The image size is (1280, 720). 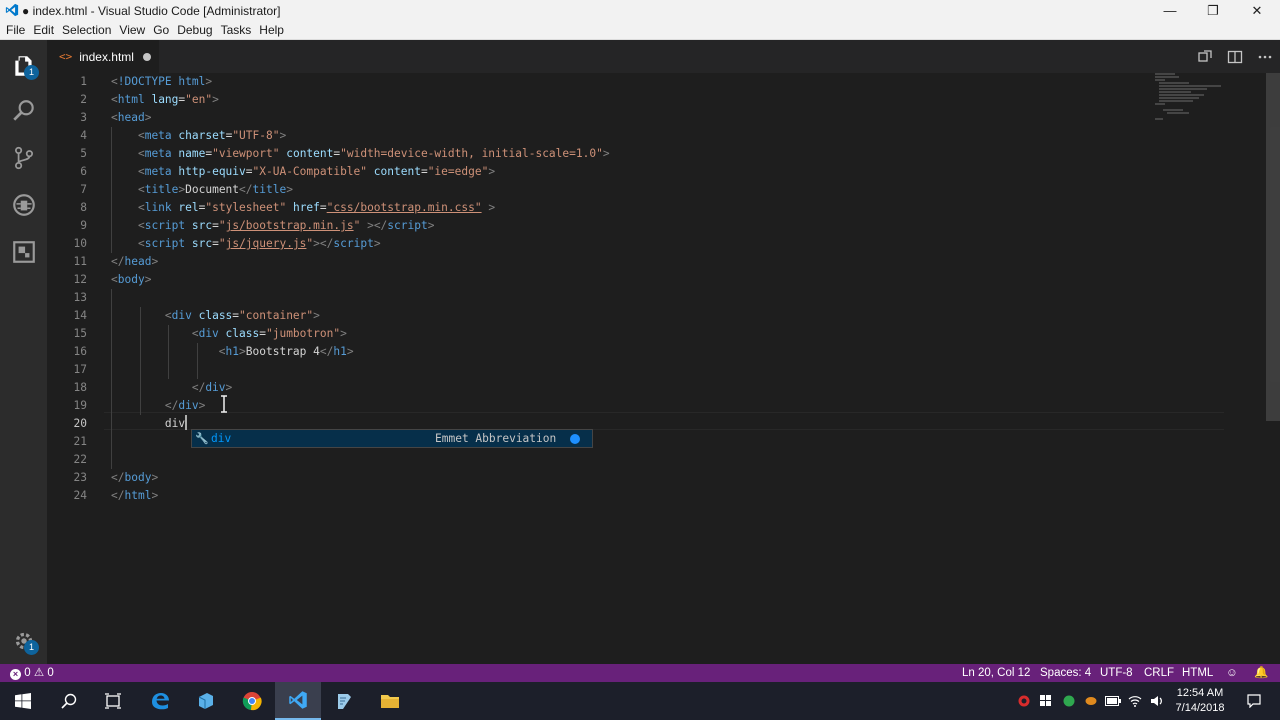 I want to click on clock-time: 12:54 AM, so click(x=1200, y=693).